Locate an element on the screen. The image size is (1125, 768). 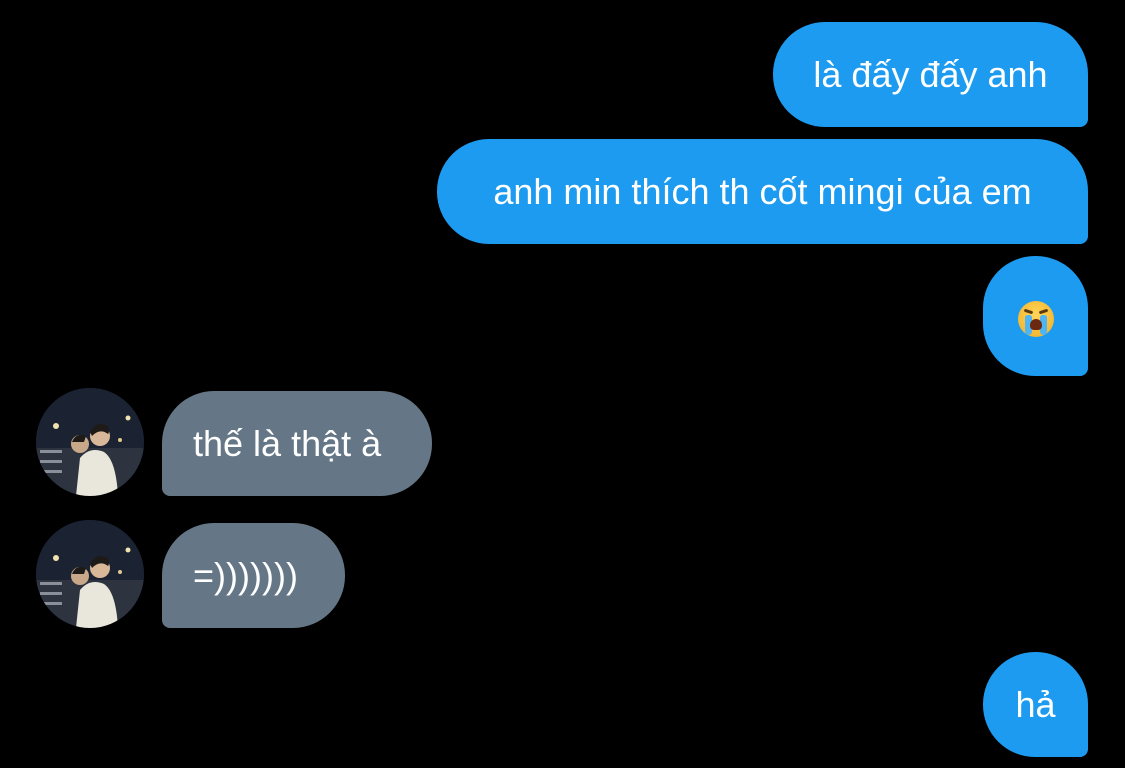
sent-message-bubble: anh min thích th cốt mingi của em is located at coordinates (762, 191).